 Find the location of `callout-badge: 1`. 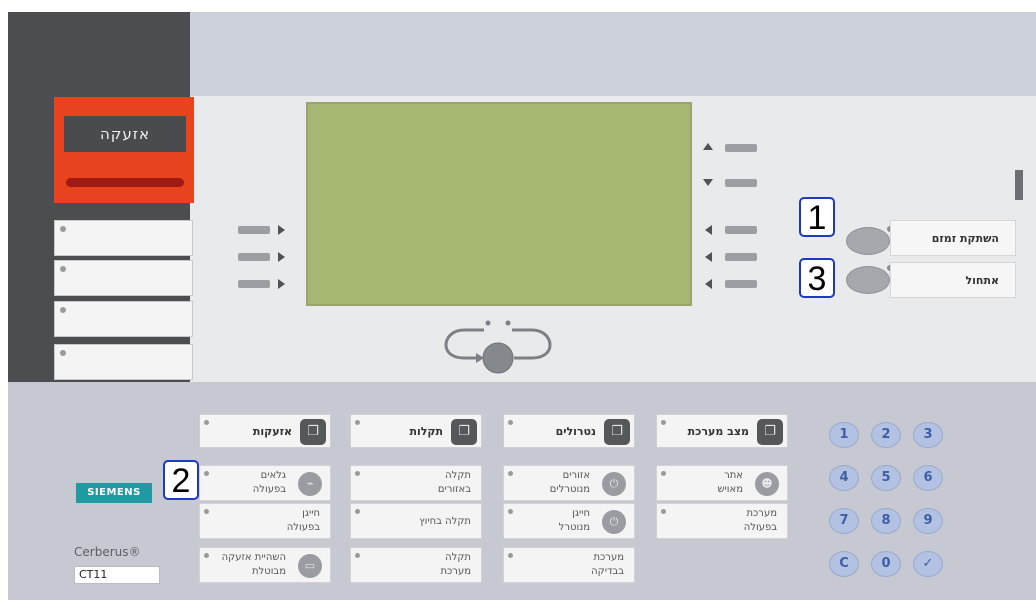

callout-badge: 1 is located at coordinates (817, 217).